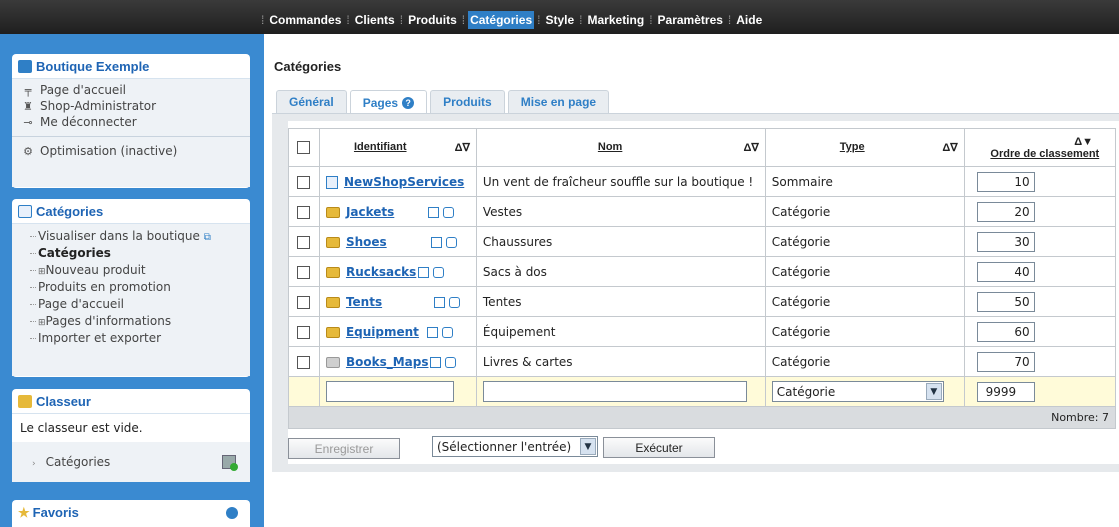  I want to click on tree-item-promotions: Produits en promotion, so click(140, 287).